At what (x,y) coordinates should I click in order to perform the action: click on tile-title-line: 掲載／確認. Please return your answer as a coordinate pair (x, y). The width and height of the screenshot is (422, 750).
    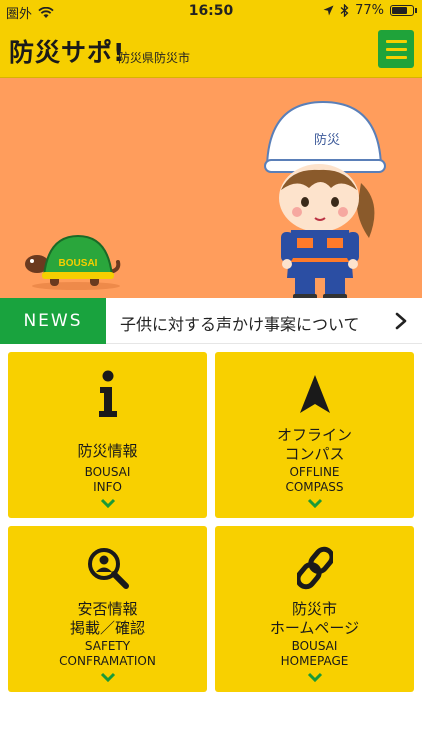
    Looking at the image, I should click on (107, 628).